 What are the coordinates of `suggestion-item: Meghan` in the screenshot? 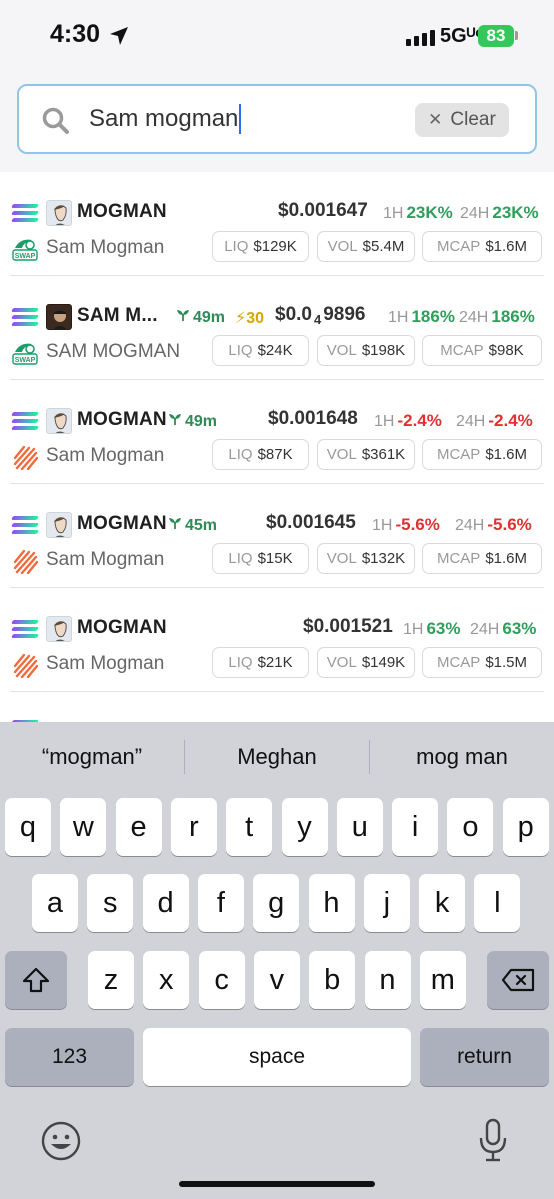 It's located at (277, 757).